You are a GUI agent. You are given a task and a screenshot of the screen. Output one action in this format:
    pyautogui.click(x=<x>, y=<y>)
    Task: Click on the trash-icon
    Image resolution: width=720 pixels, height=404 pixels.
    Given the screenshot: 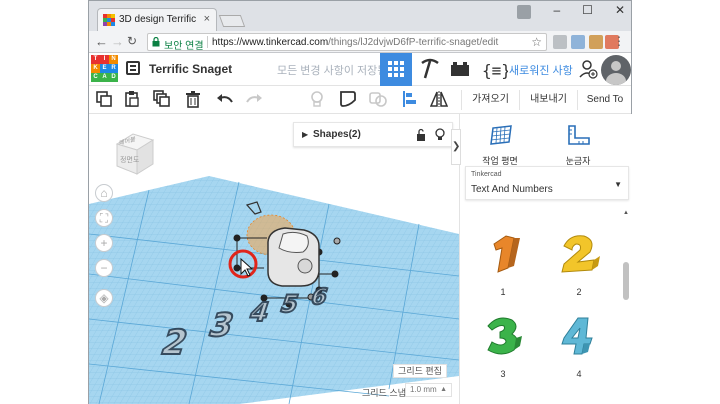 What is the action you would take?
    pyautogui.click(x=193, y=99)
    